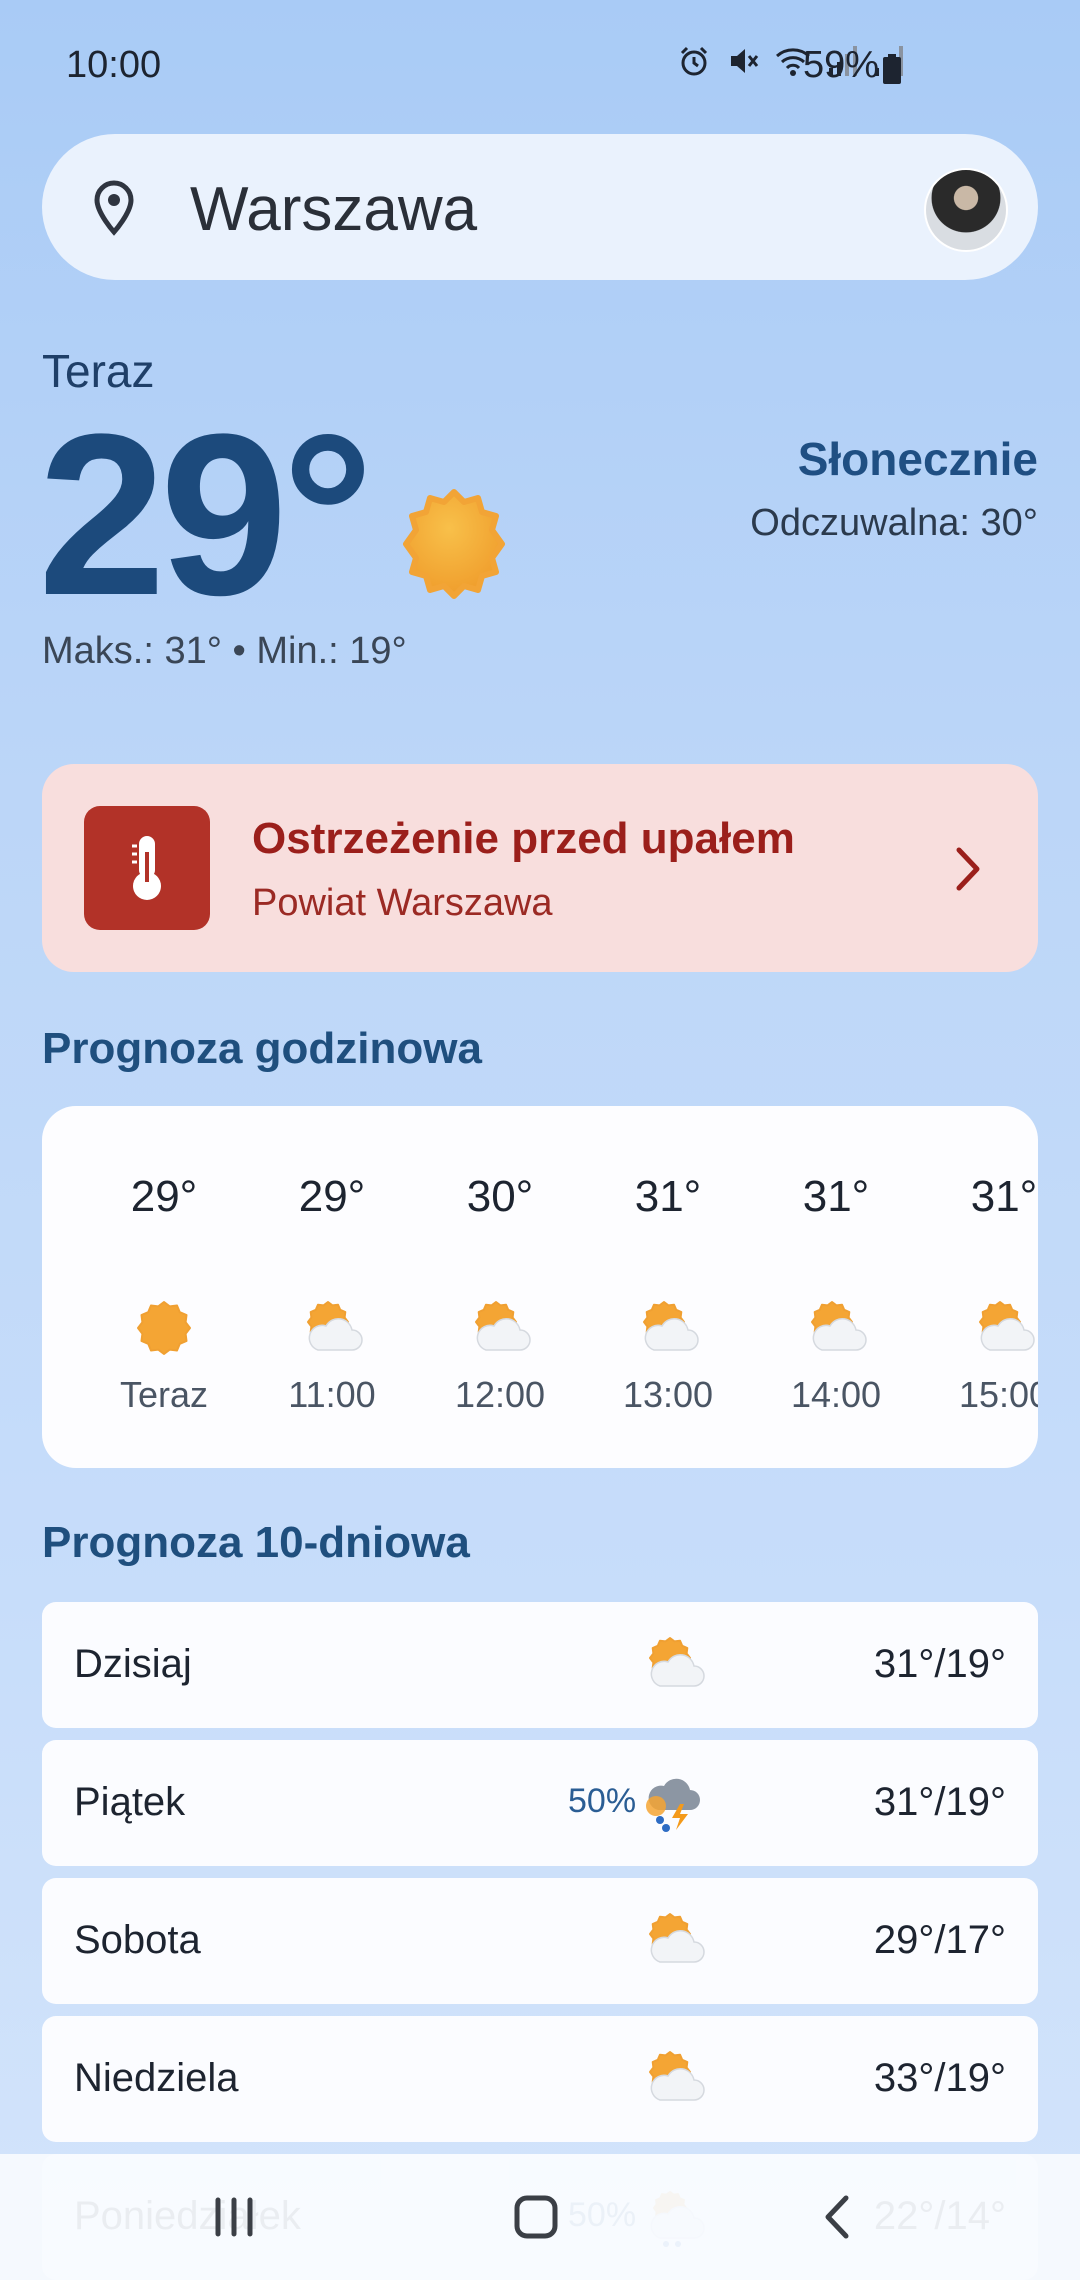 The image size is (1080, 2280). Describe the element at coordinates (694, 61) in the screenshot. I see `alarm-icon` at that location.